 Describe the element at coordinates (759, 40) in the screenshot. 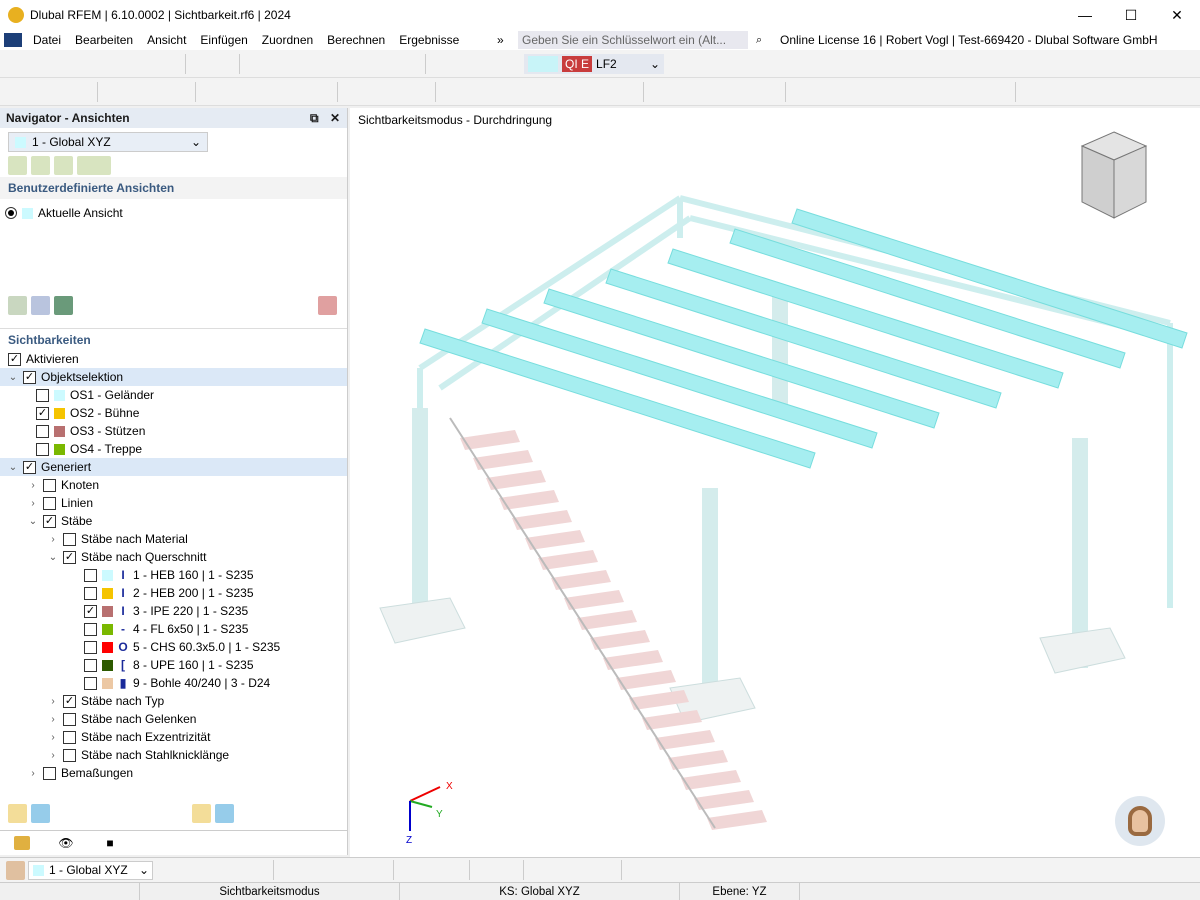

I see `search-icon: ⌕` at that location.